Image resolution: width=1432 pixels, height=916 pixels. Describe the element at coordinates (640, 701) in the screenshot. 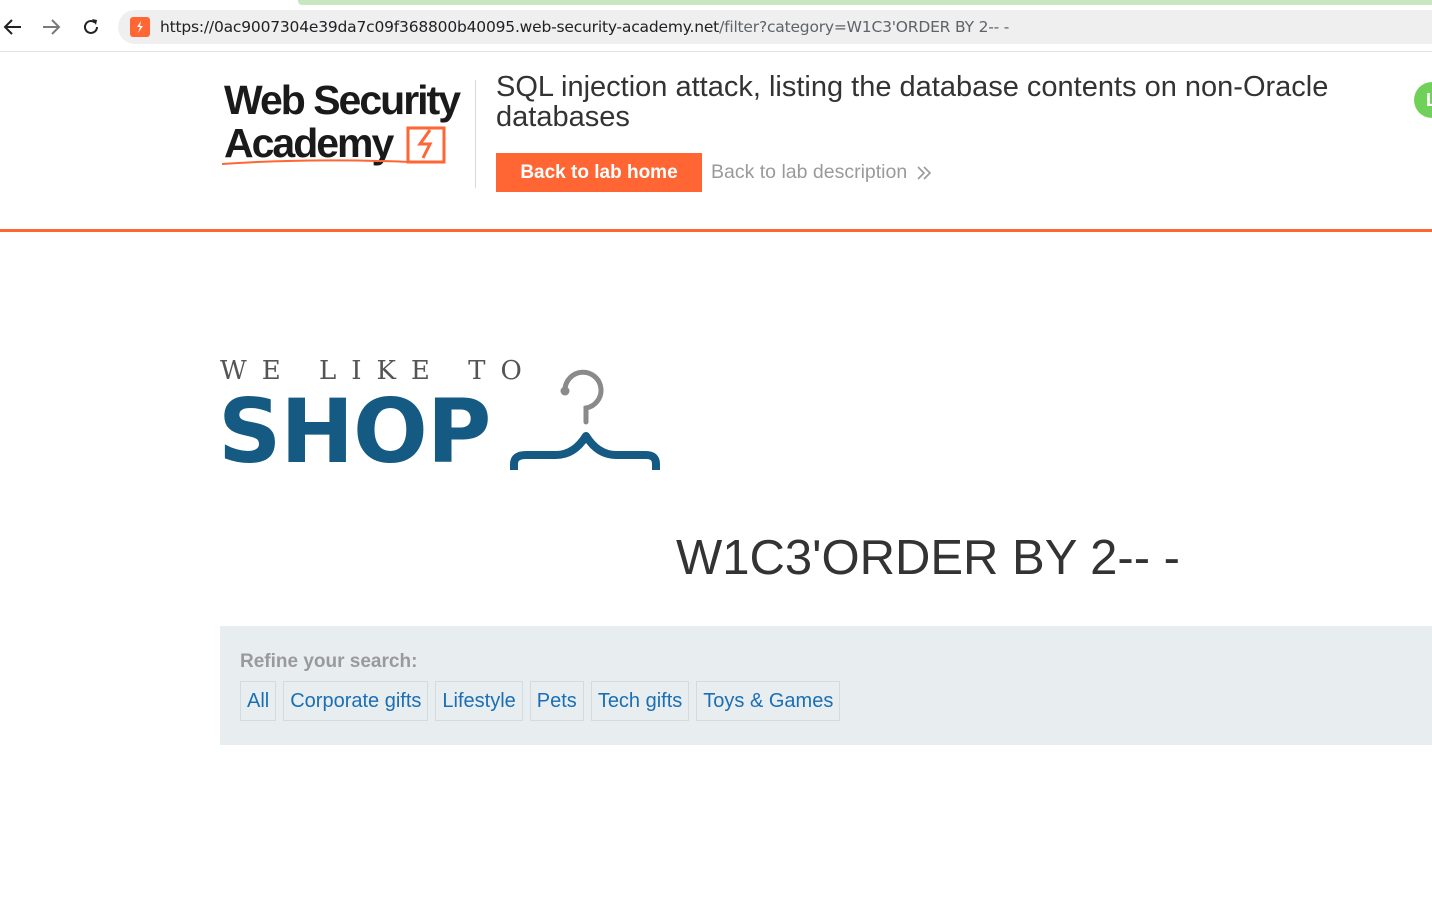

I see `filter-tech-gifts: Tech gifts` at that location.